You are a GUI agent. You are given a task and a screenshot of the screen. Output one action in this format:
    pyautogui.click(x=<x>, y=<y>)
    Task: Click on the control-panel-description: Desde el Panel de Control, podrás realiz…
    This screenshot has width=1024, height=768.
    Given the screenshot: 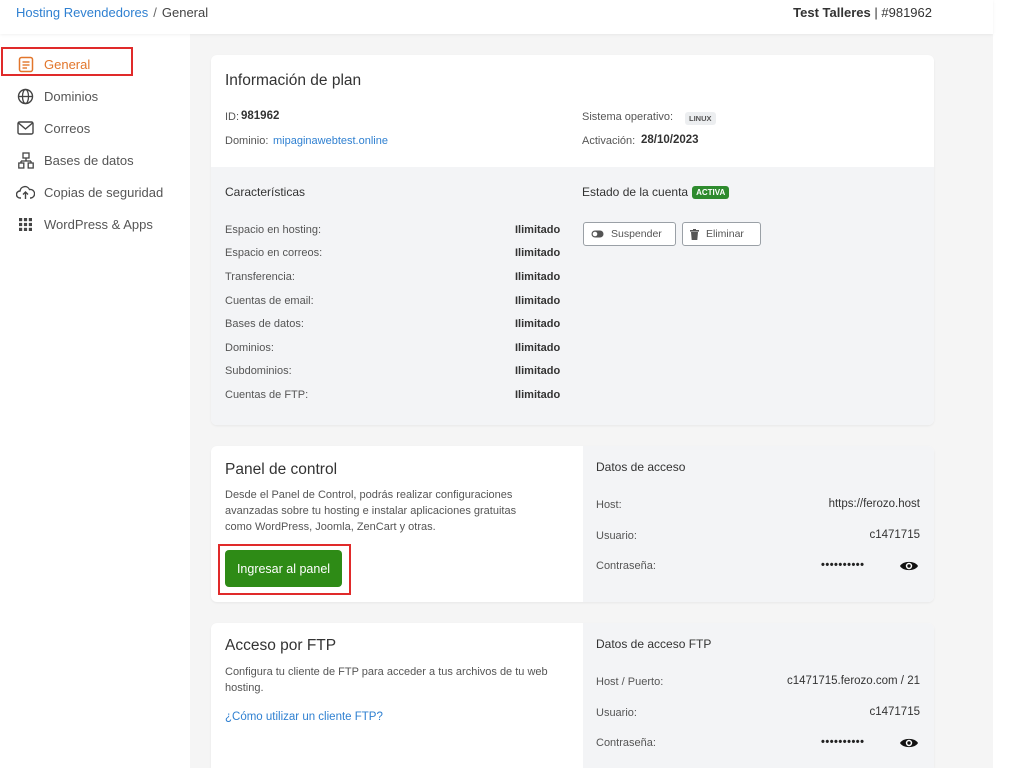 What is the action you would take?
    pyautogui.click(x=371, y=511)
    